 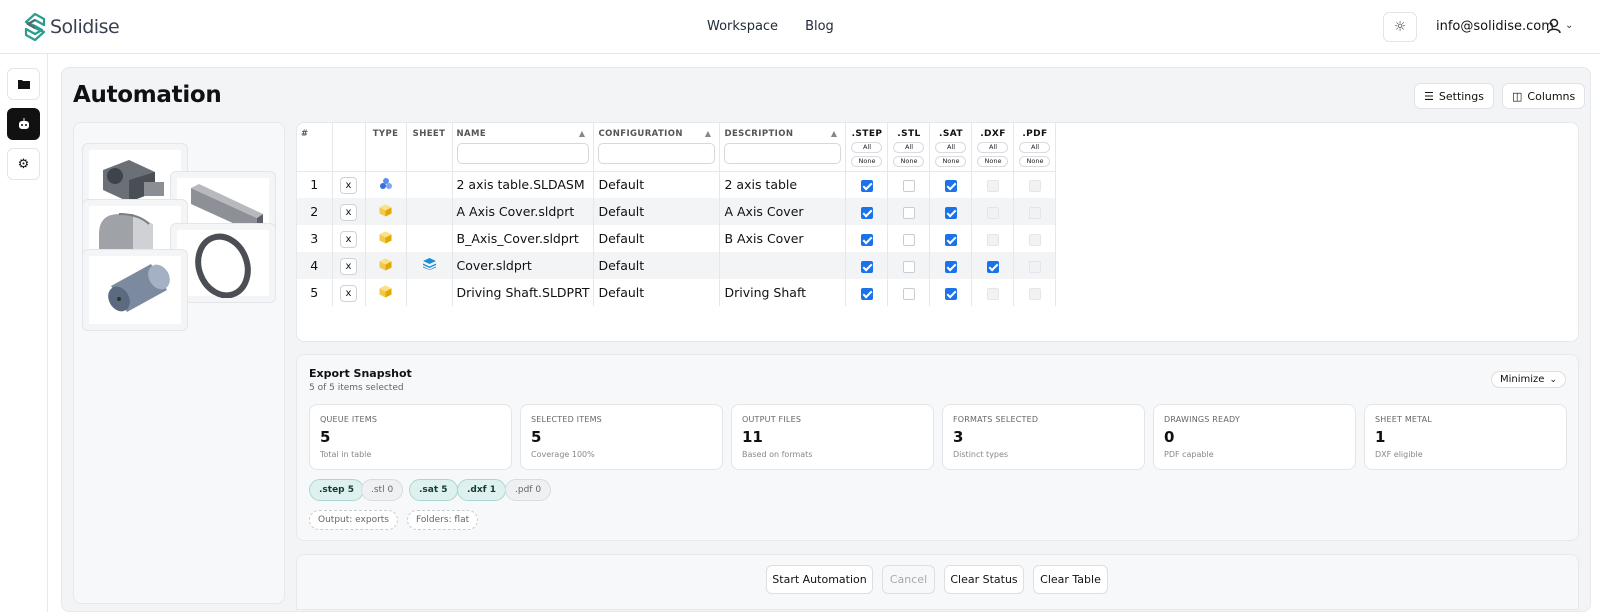 I want to click on configuration-cell: Default, so click(x=657, y=184).